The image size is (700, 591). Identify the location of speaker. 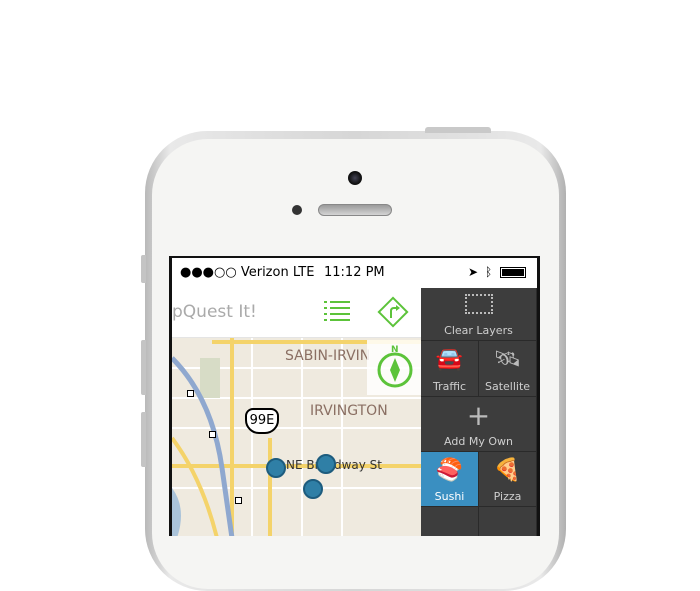
(355, 210).